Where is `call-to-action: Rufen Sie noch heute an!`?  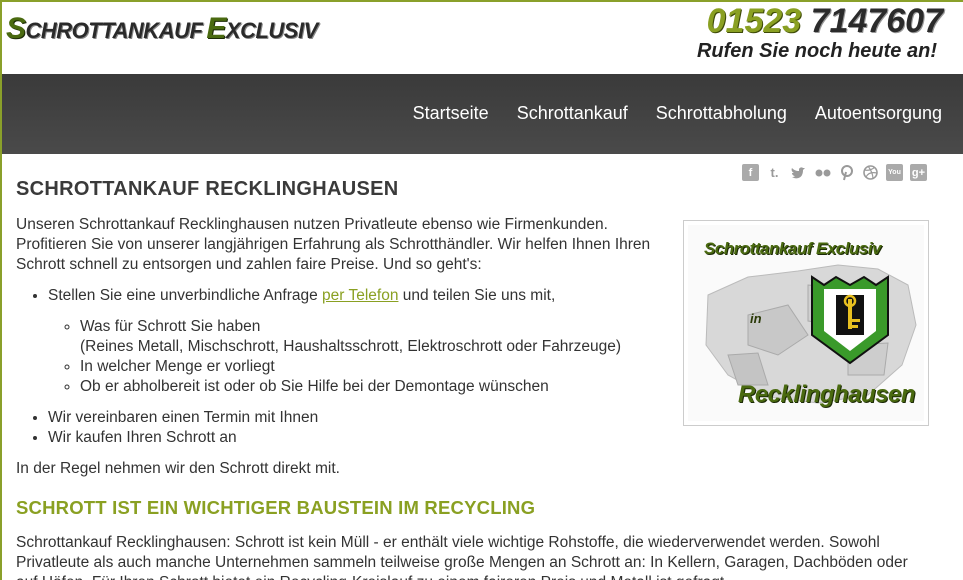 call-to-action: Rufen Sie noch heute an! is located at coordinates (816, 51).